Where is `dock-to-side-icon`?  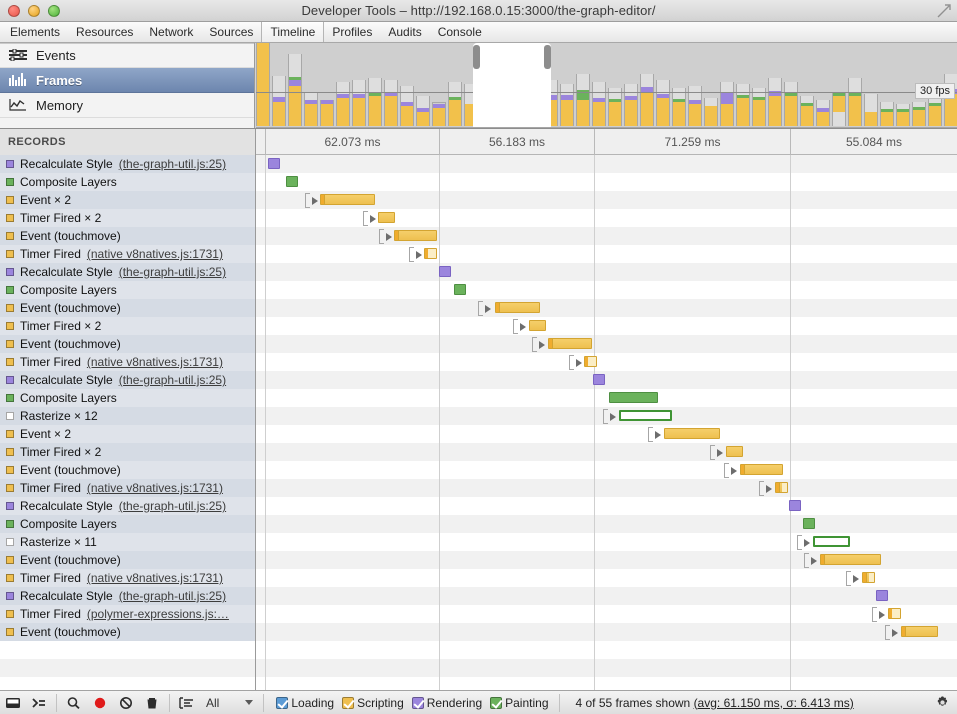
dock-to-side-icon is located at coordinates (944, 11).